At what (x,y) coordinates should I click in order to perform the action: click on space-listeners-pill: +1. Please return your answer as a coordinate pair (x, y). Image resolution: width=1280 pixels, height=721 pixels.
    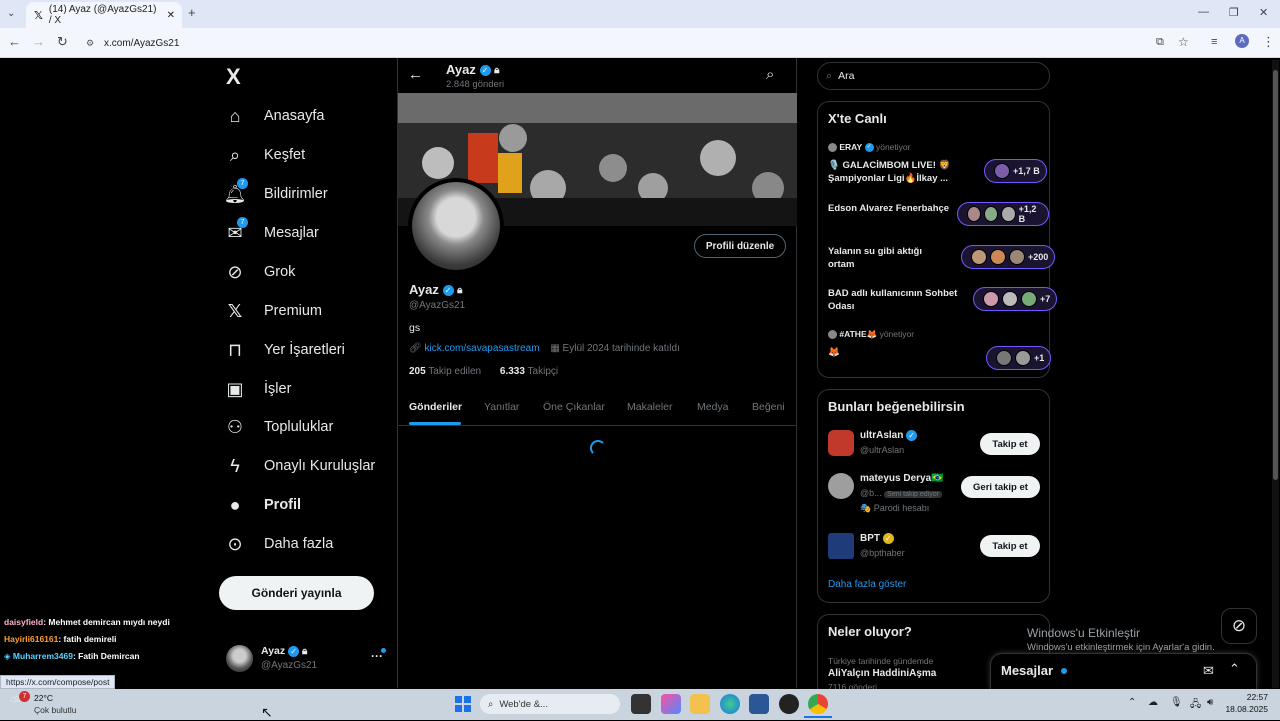
    Looking at the image, I should click on (1019, 358).